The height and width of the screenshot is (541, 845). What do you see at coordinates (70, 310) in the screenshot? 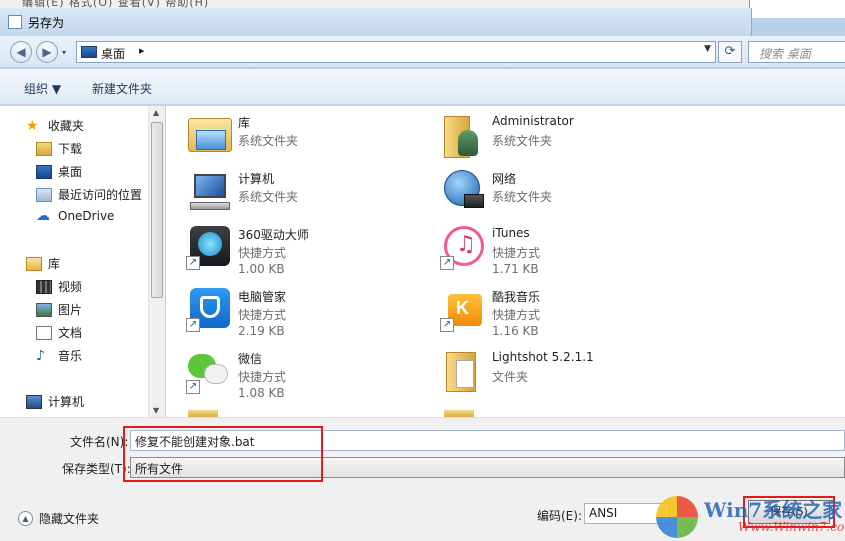
I see `sidebar-item-label: 图片` at bounding box center [70, 310].